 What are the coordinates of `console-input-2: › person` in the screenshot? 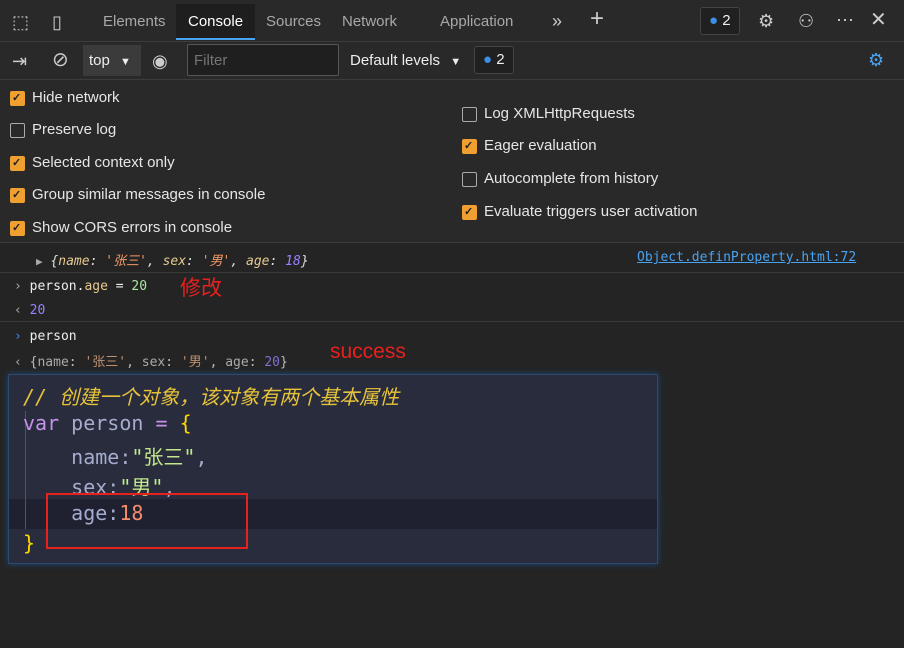 It's located at (45, 336).